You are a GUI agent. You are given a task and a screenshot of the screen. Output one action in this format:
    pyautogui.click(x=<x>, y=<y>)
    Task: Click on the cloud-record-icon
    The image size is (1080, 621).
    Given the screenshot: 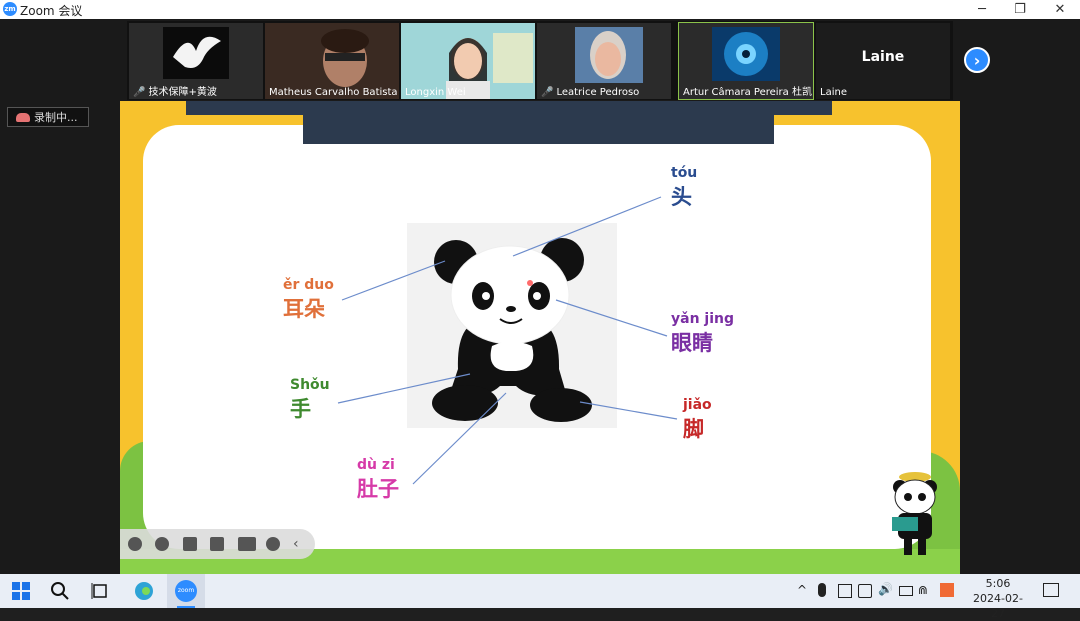 What is the action you would take?
    pyautogui.click(x=23, y=117)
    